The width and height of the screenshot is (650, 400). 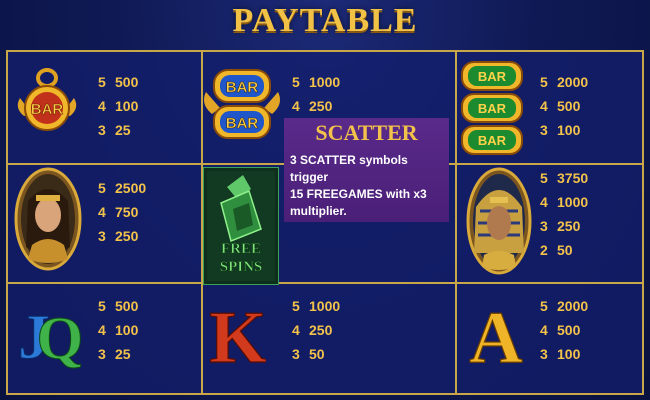 I want to click on queen-symbol, so click(x=48, y=219).